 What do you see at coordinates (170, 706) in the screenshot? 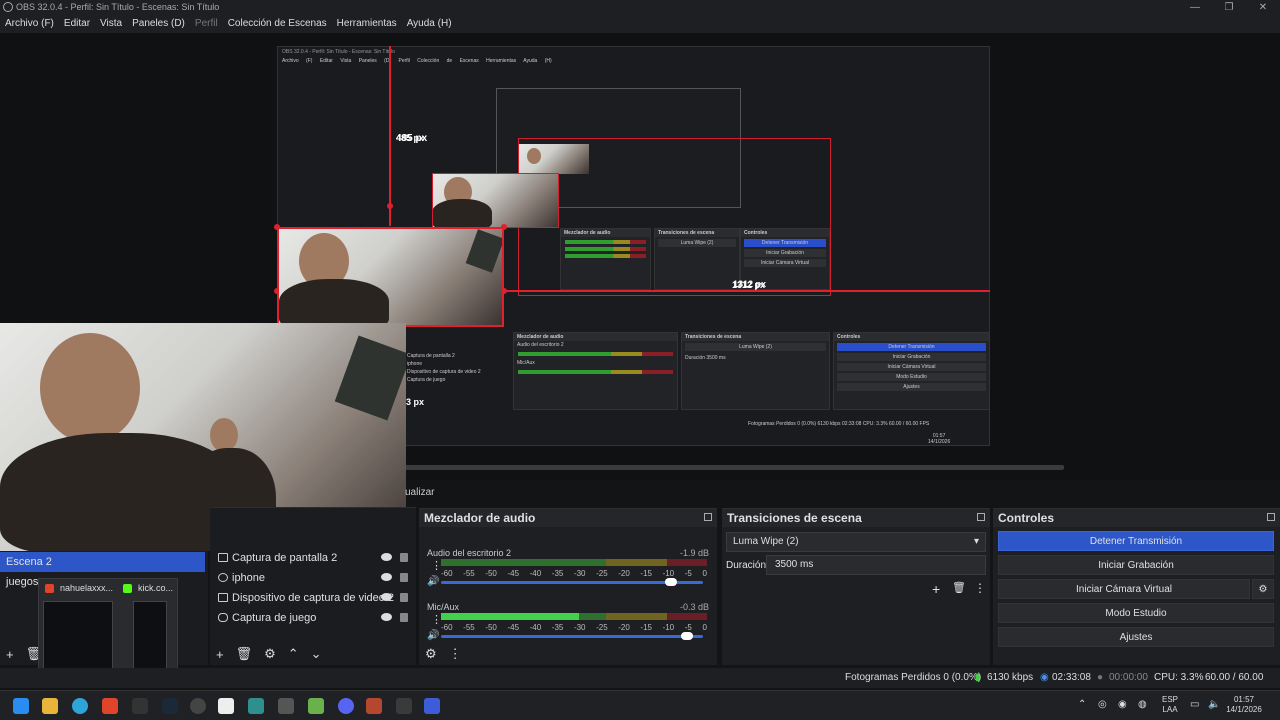
I see `steam-icon` at bounding box center [170, 706].